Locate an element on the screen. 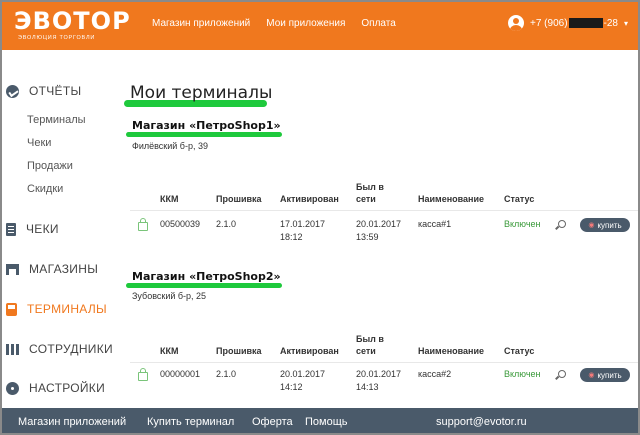  cell-activated-time: 14:12 is located at coordinates (291, 387).